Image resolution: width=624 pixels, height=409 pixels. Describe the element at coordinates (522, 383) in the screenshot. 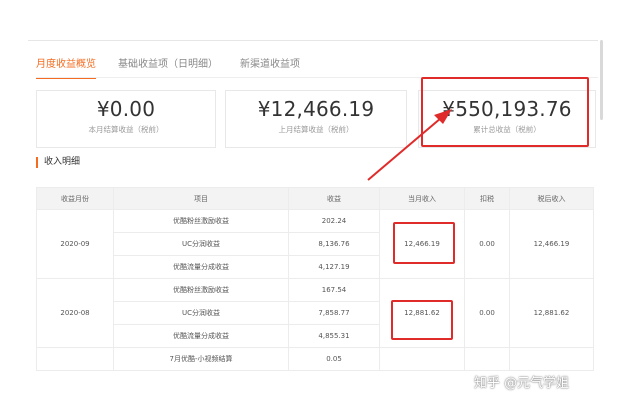

I see `watermark: 知乎 @元气学姐` at that location.